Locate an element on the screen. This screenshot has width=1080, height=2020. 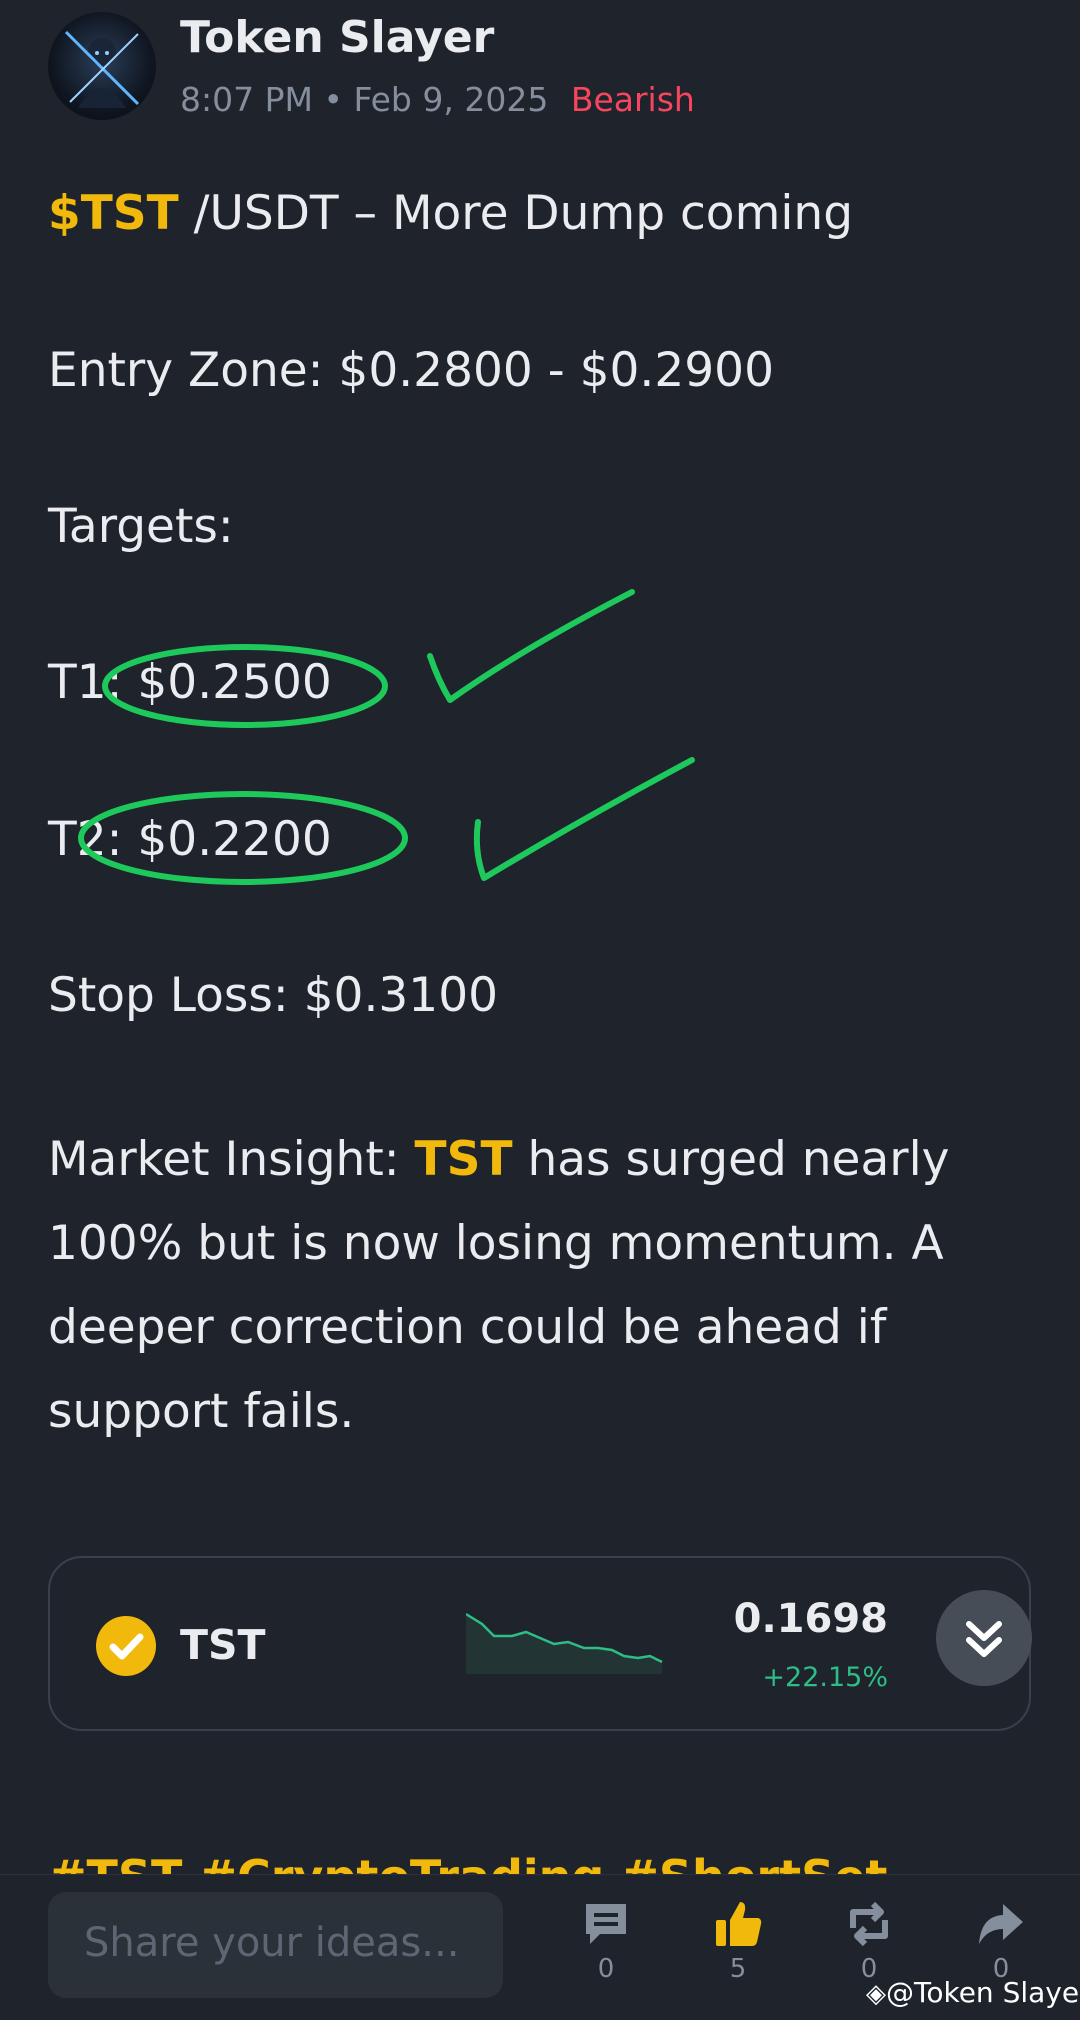
post-title: $TST /USDT – More Dump coming is located at coordinates (450, 213).